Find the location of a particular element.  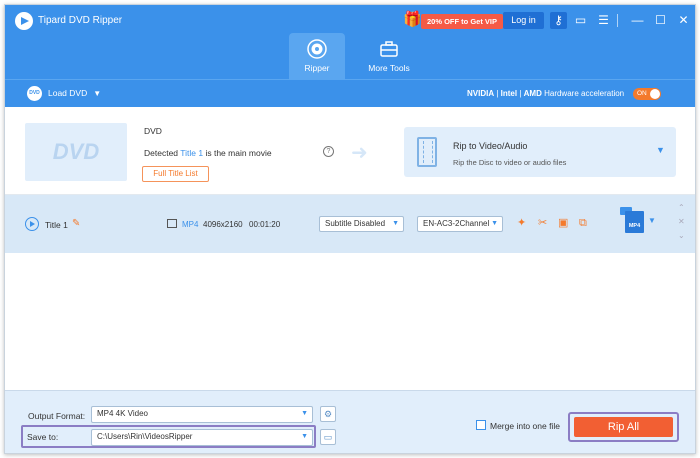

subtitle-select-value: Subtitle Disabled is located at coordinates (355, 223).